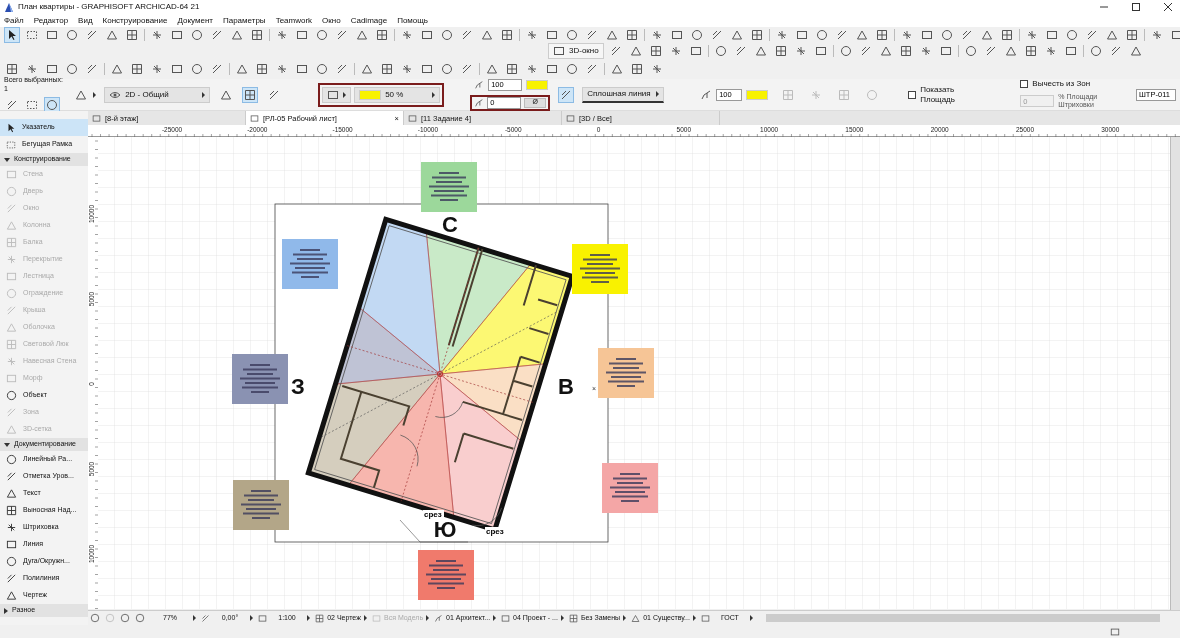 This screenshot has height=638, width=1180. Describe the element at coordinates (413, 20) in the screenshot. I see `menu-item: Помощь` at that location.